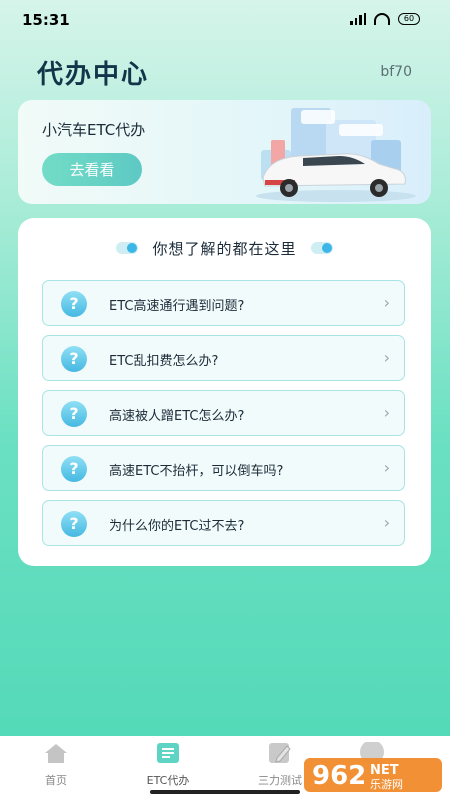  I want to click on faq-item: ? 高速ETC不抬杆，可以倒车吗? ›, so click(223, 468).